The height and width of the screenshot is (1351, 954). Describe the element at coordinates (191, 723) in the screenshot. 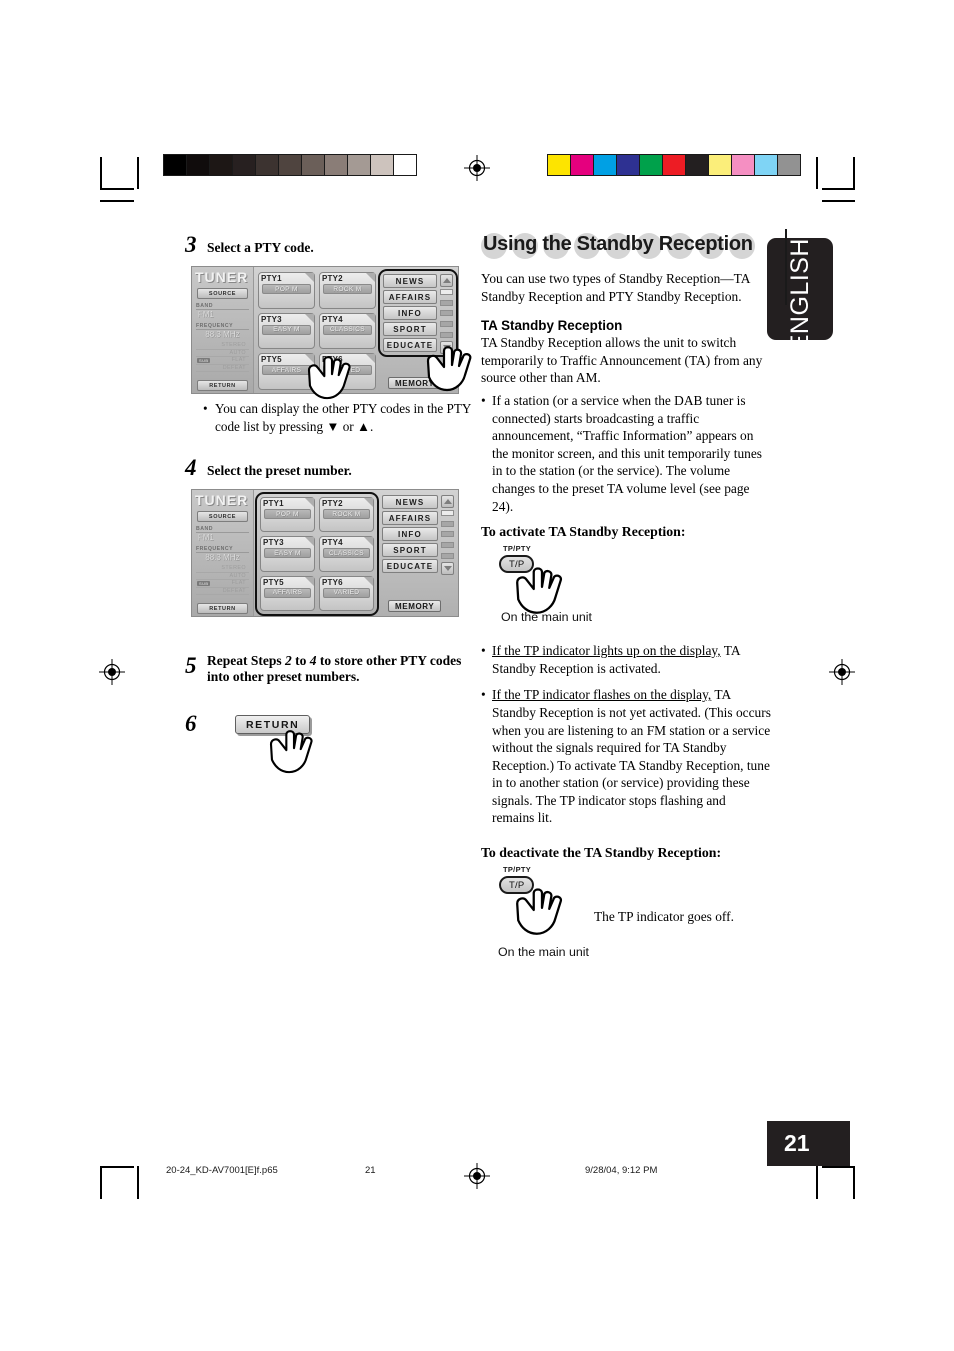

I see `step-6-number: 6` at that location.